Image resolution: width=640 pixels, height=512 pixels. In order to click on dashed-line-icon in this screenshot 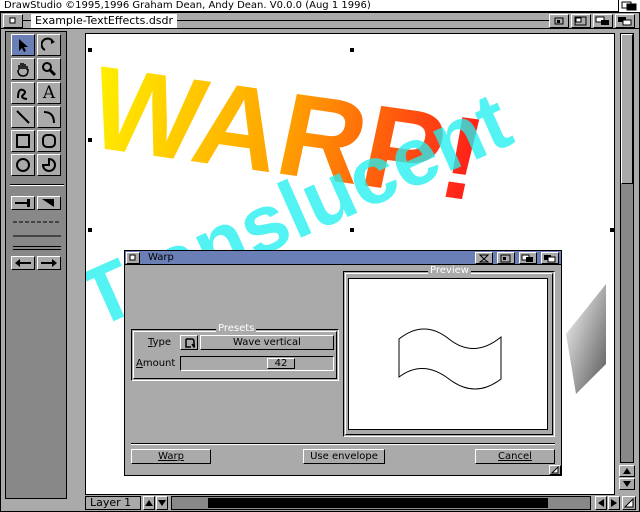, I will do `click(37, 222)`.